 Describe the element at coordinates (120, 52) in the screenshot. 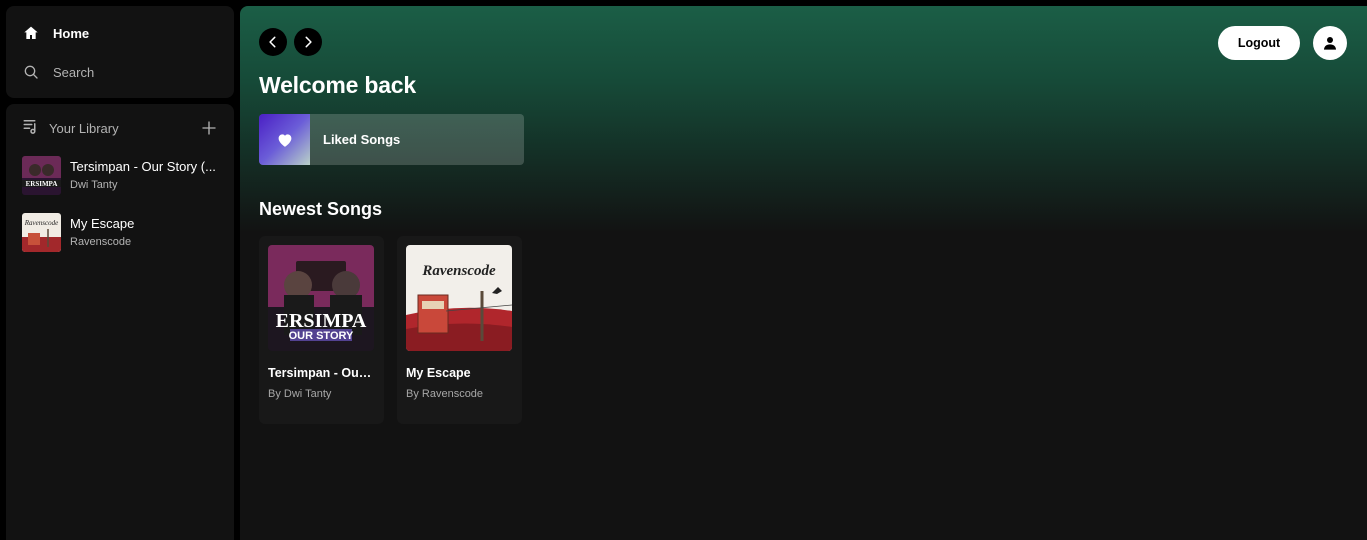

I see `nav-panel: Home Search` at that location.